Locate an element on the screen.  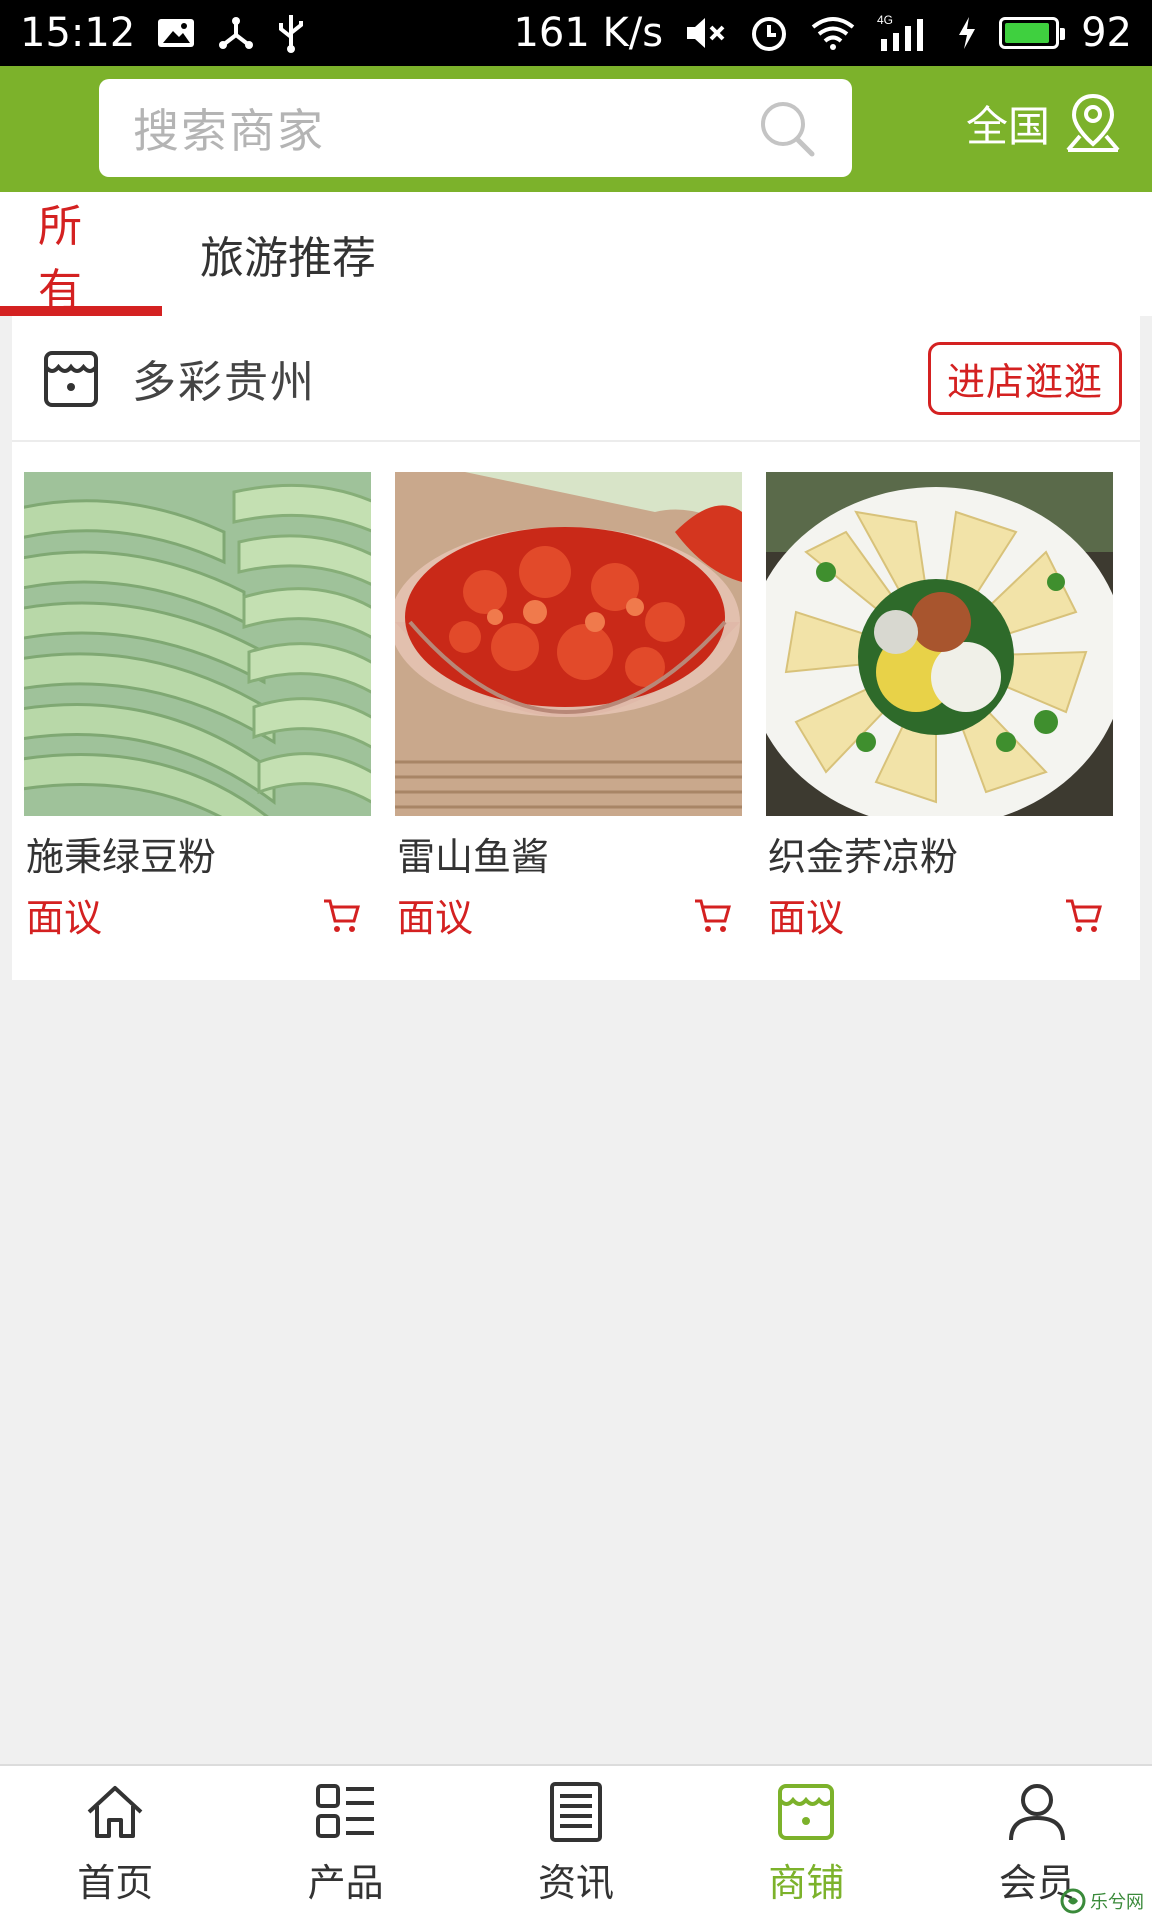
product-image-fish-sauce is located at coordinates (568, 644).